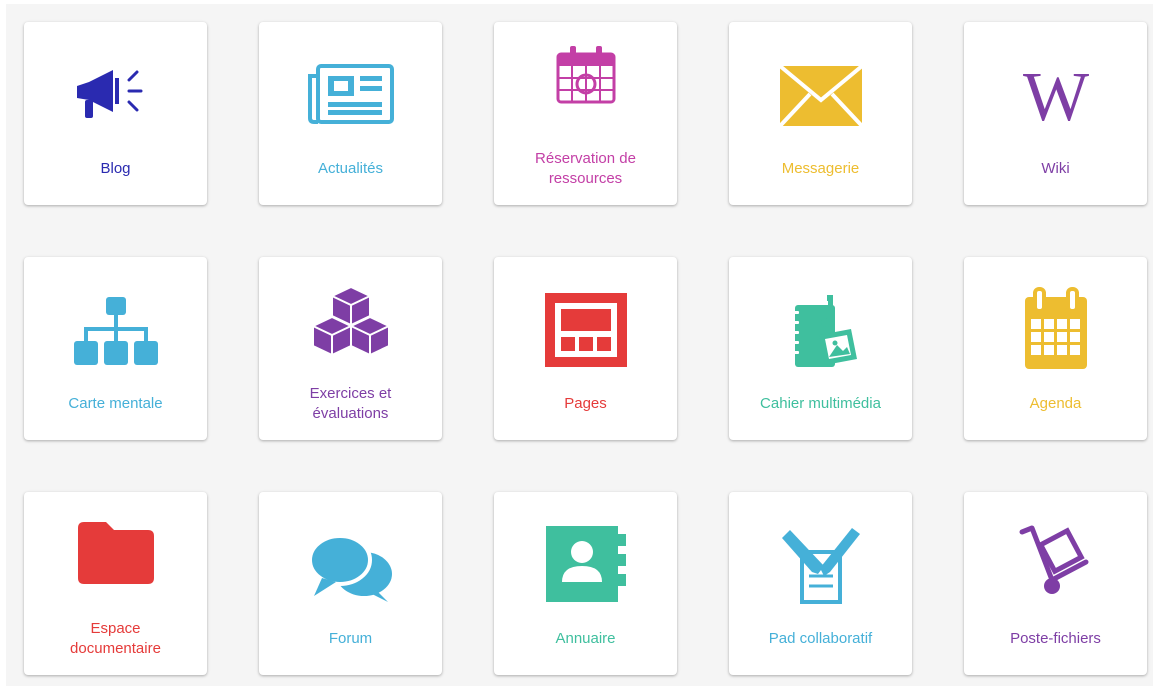  I want to click on app-tile-forum: Forum, so click(350, 583).